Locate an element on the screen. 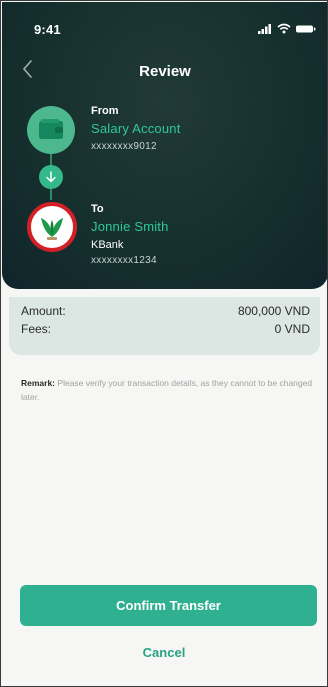 This screenshot has height=687, width=328. status-time: 9:41 is located at coordinates (47, 29).